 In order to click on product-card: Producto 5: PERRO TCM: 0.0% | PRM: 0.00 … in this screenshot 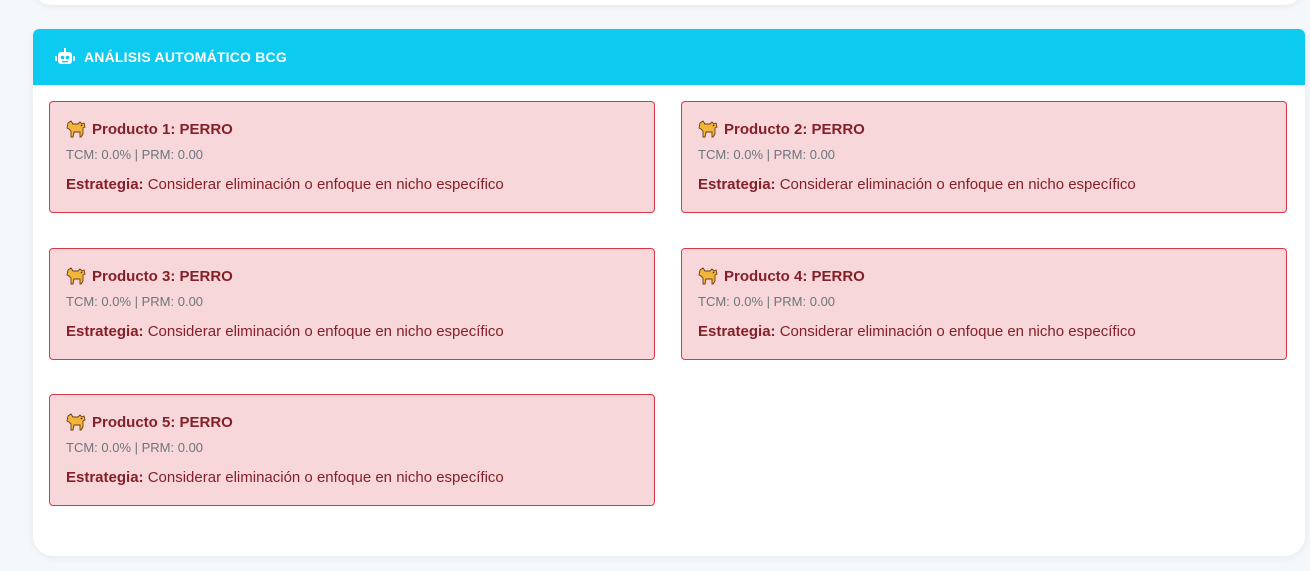, I will do `click(352, 450)`.